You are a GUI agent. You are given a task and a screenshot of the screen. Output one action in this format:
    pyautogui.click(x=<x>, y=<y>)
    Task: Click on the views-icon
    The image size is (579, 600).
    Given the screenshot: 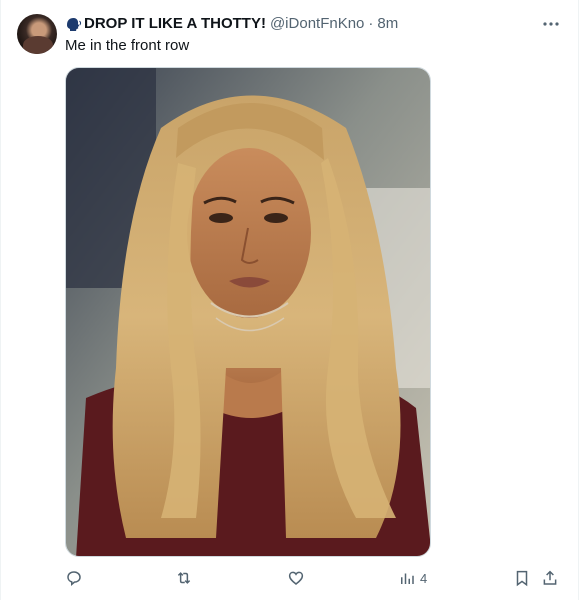 What is the action you would take?
    pyautogui.click(x=407, y=578)
    